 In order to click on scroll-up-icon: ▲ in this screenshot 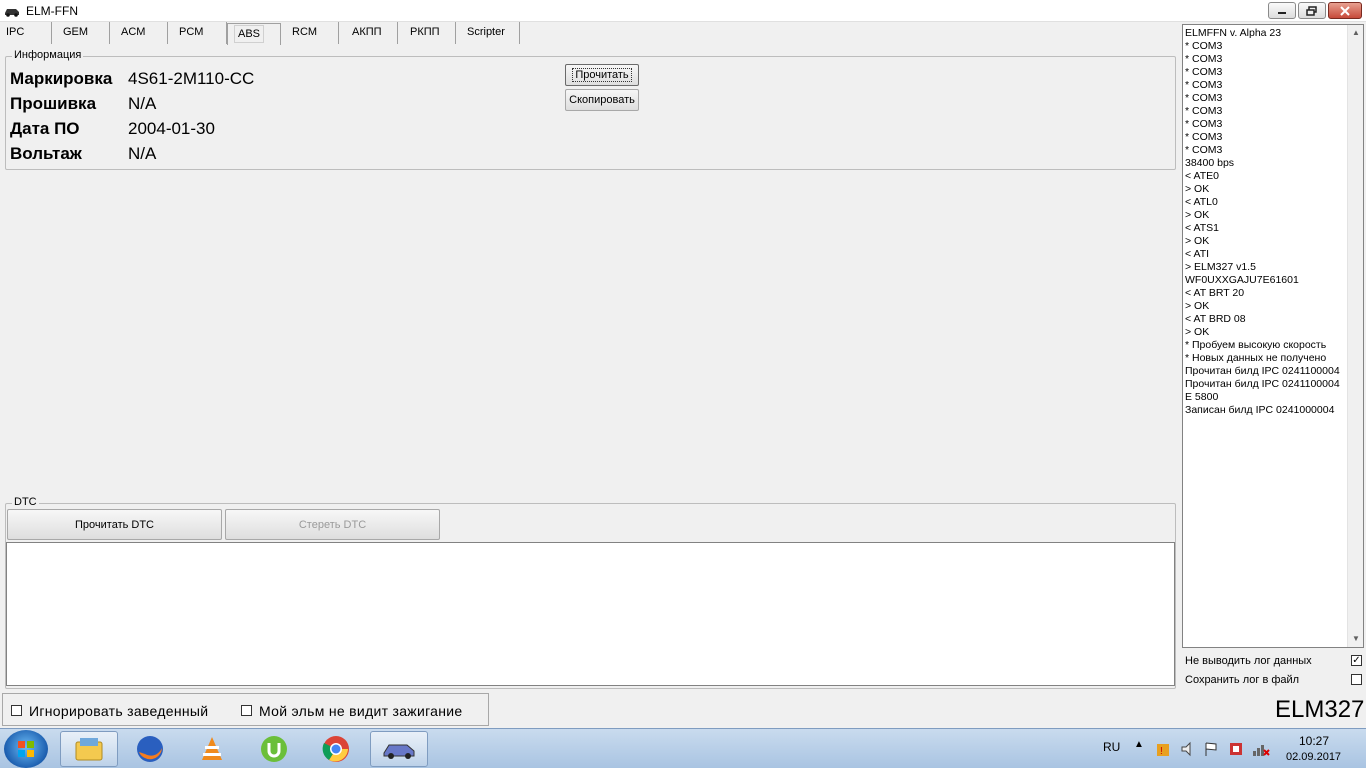, I will do `click(1355, 33)`.